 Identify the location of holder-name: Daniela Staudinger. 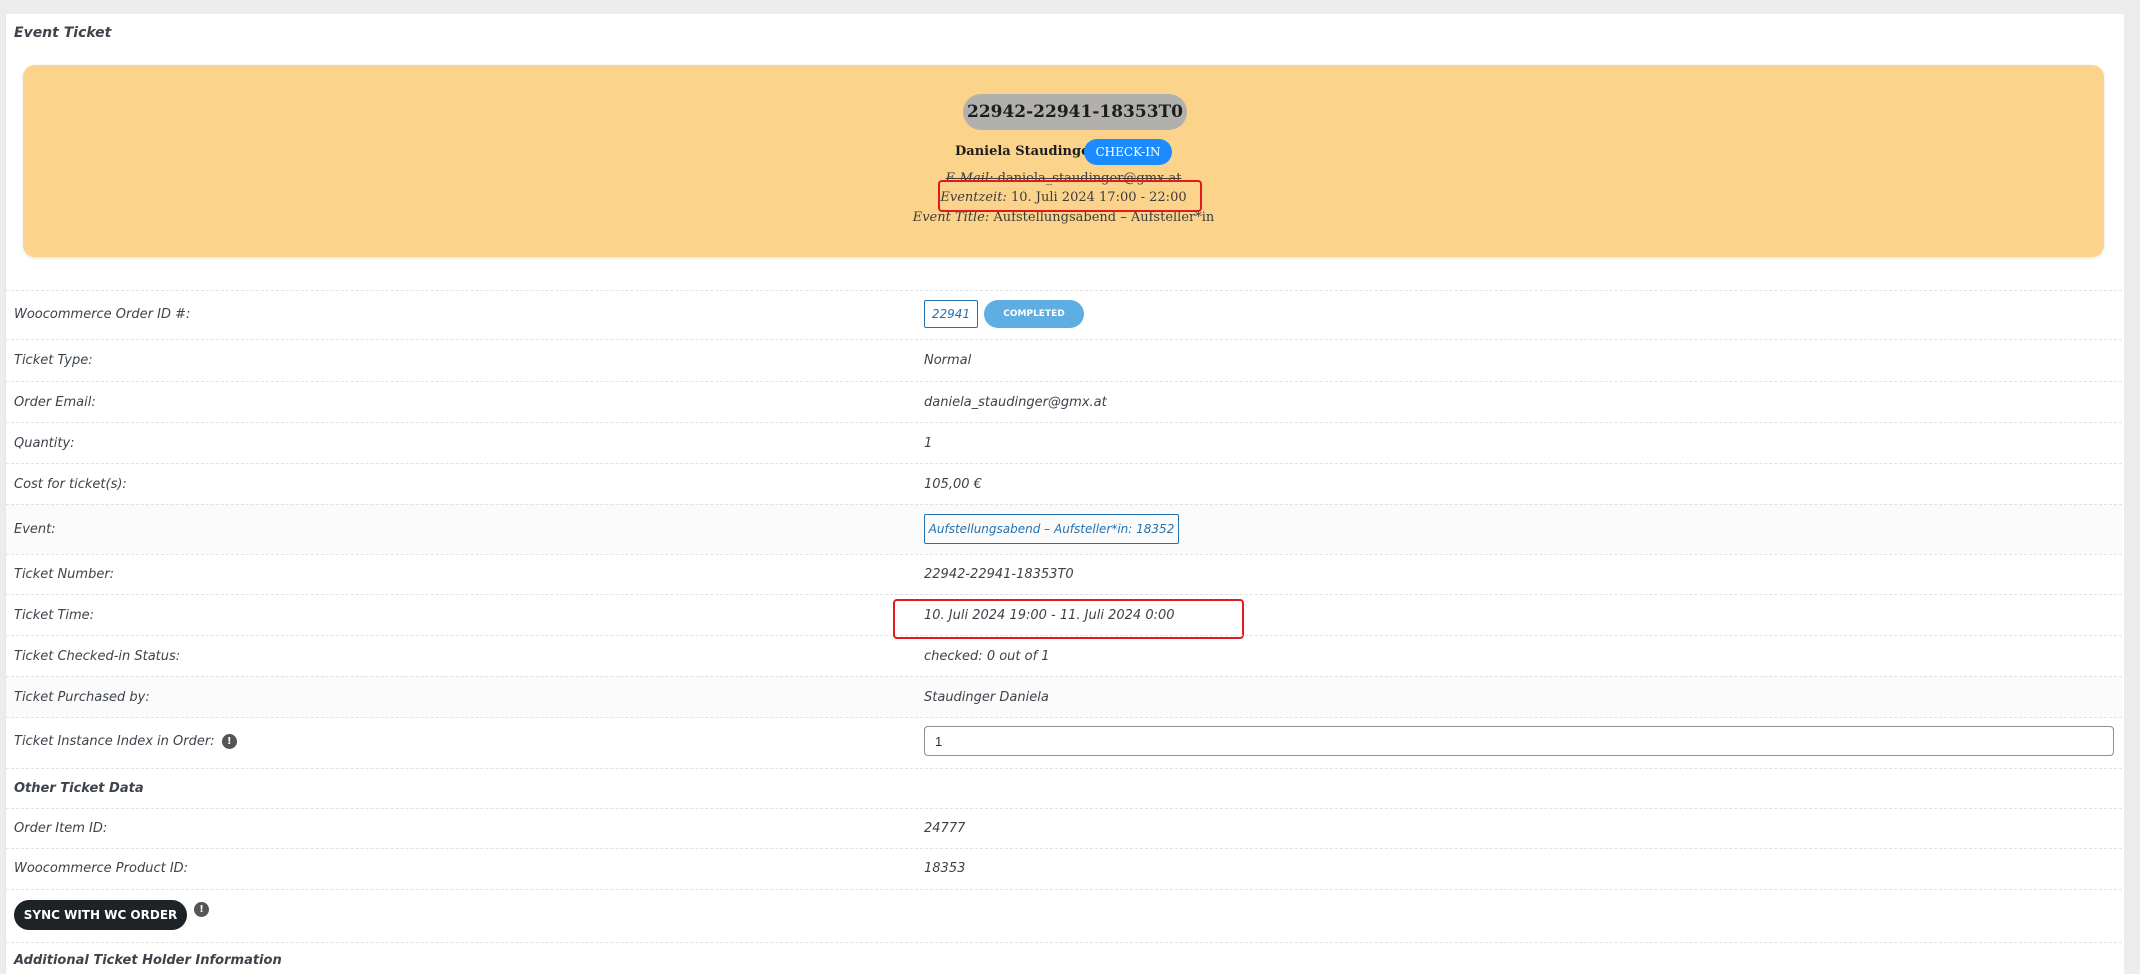
(1026, 151).